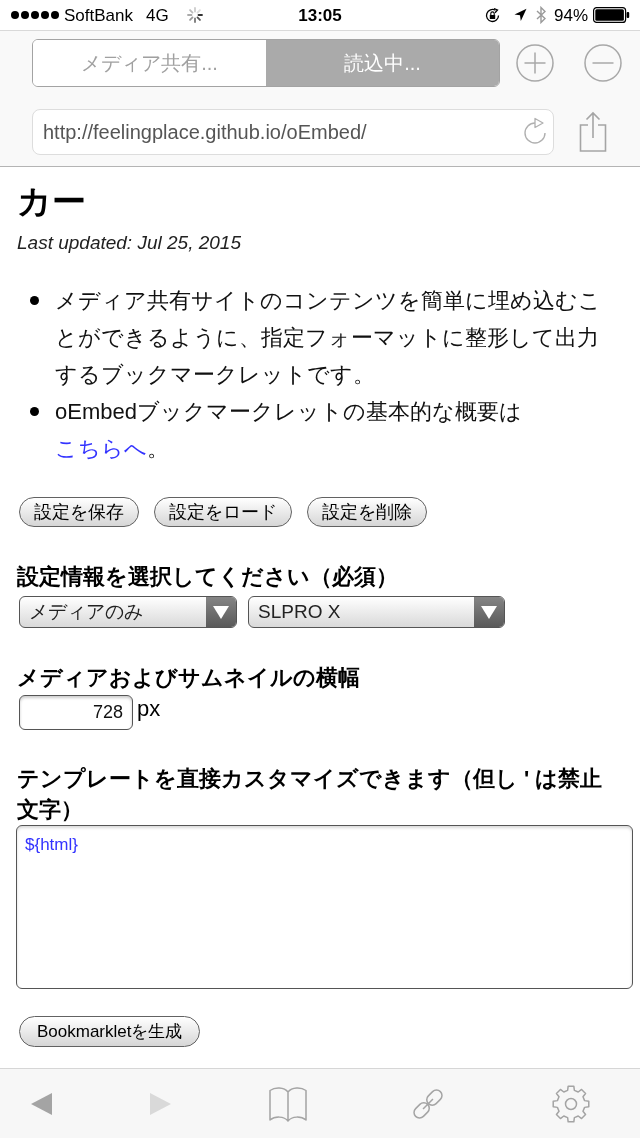 This screenshot has width=640, height=1138. Describe the element at coordinates (98, 15) in the screenshot. I see `carrier-name: SoftBank` at that location.